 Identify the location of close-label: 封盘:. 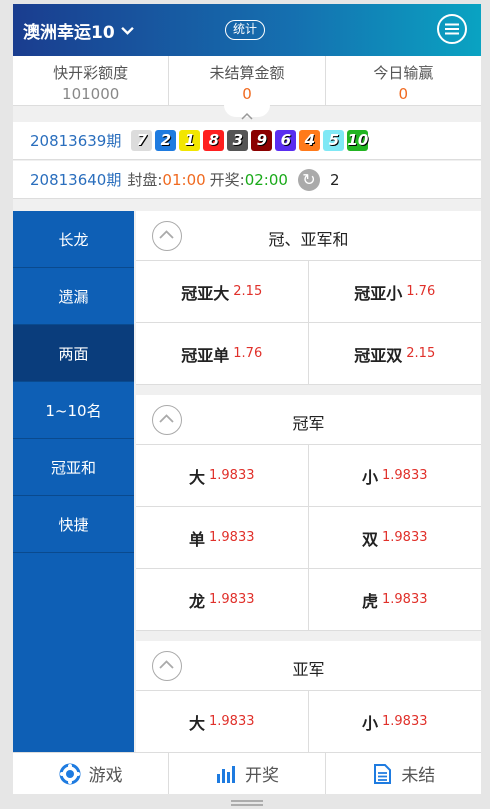
(145, 180).